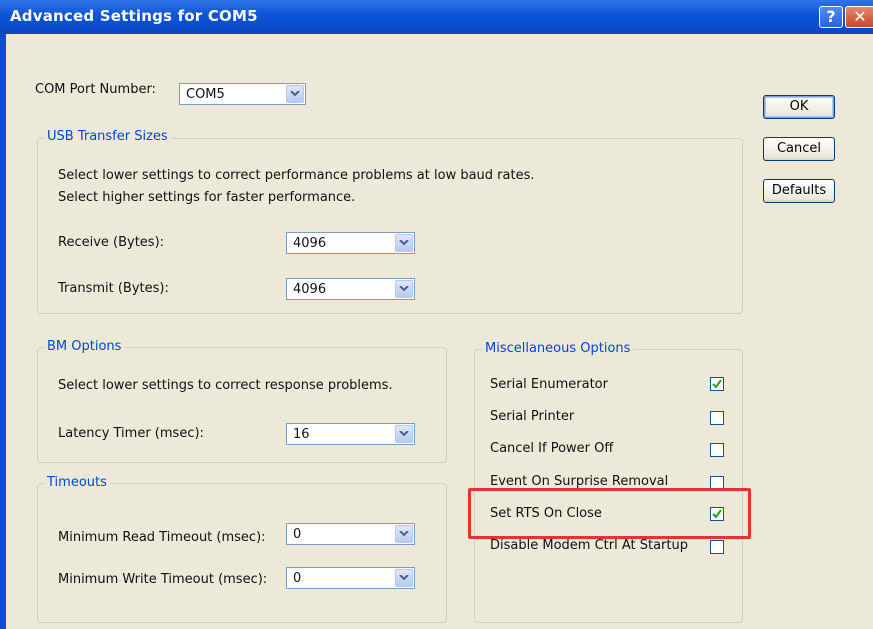  What do you see at coordinates (111, 242) in the screenshot?
I see `receive-label: Receive (Bytes):` at bounding box center [111, 242].